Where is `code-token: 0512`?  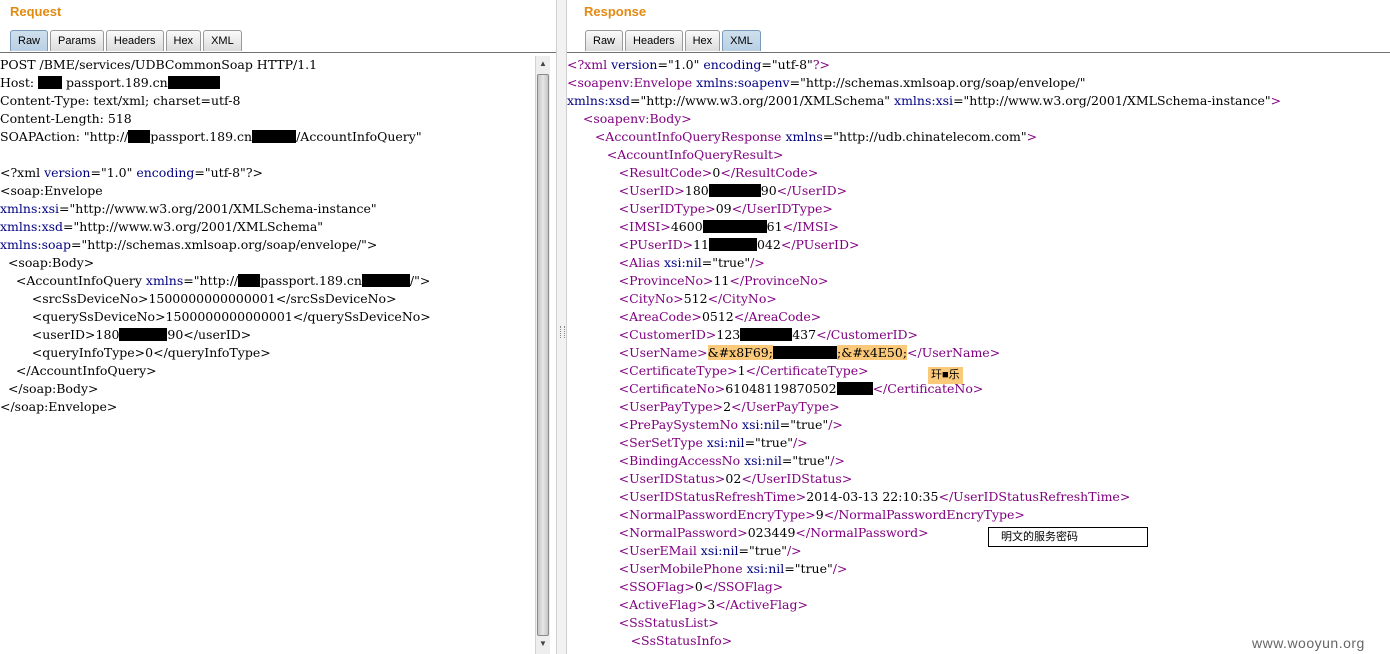
code-token: 0512 is located at coordinates (717, 316).